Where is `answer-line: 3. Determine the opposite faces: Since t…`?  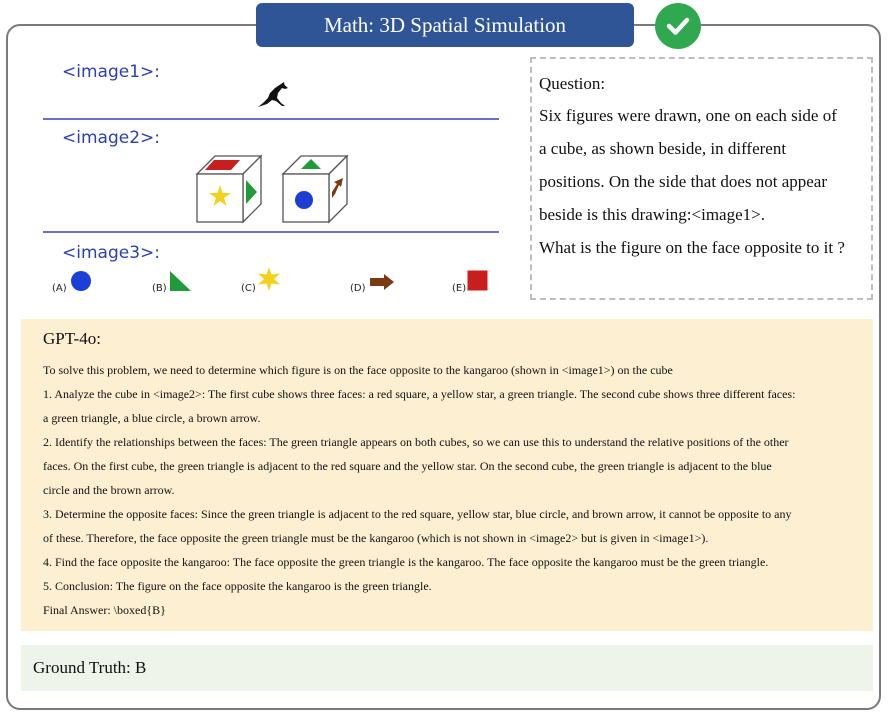
answer-line: 3. Determine the opposite faces: Since t… is located at coordinates (417, 514).